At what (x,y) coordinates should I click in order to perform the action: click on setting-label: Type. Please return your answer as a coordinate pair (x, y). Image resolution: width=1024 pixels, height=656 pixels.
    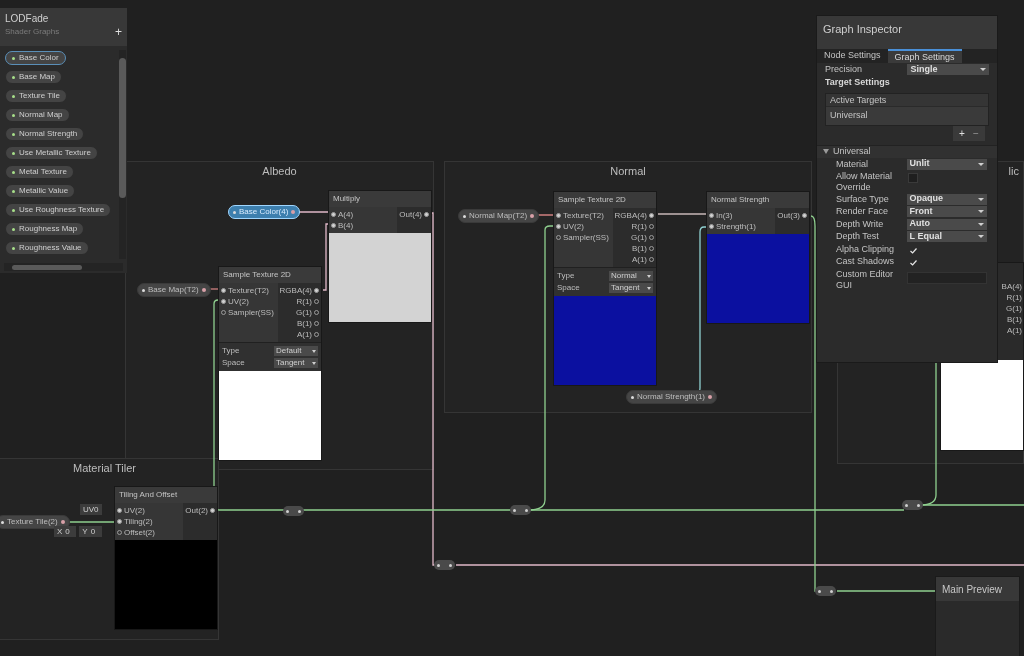
    Looking at the image, I should click on (566, 276).